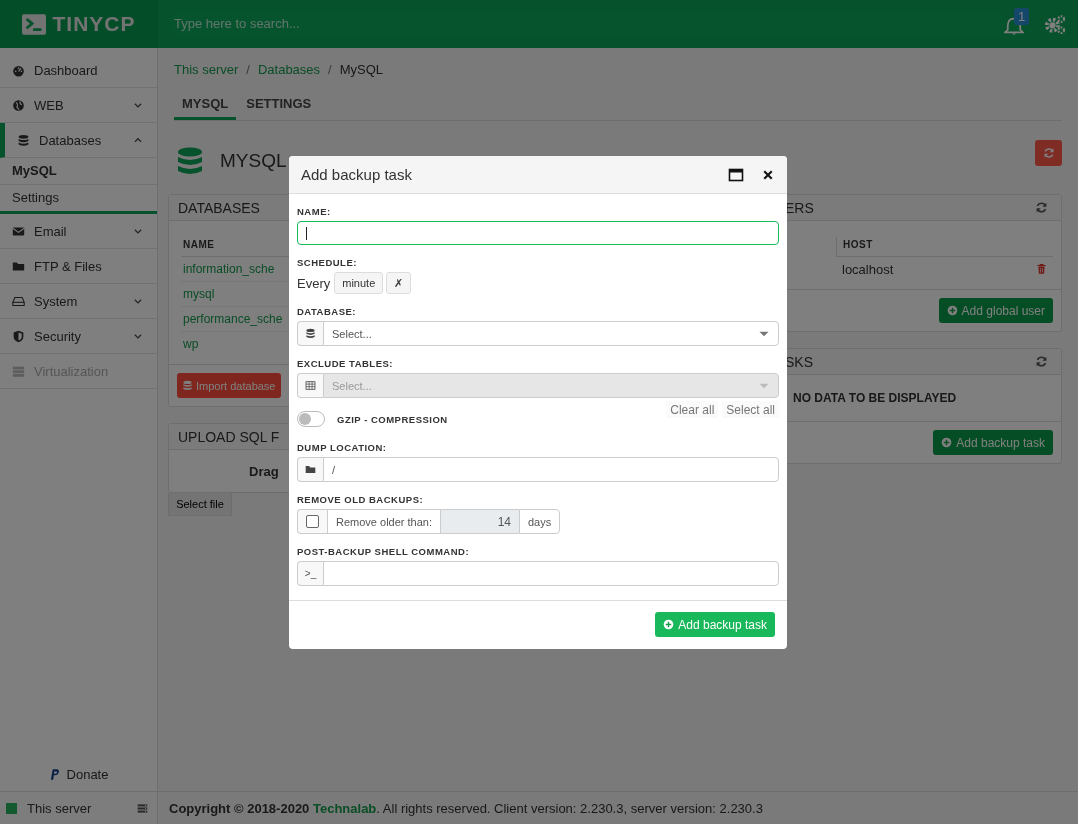 The height and width of the screenshot is (824, 1078). I want to click on add-user-button: Add global user, so click(995, 310).